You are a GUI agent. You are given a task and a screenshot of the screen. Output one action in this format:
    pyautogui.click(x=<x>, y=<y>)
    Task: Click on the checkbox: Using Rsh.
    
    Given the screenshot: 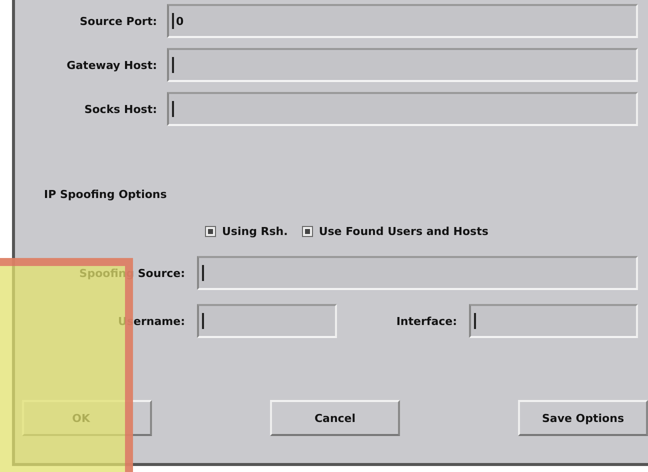 What is the action you would take?
    pyautogui.click(x=246, y=231)
    